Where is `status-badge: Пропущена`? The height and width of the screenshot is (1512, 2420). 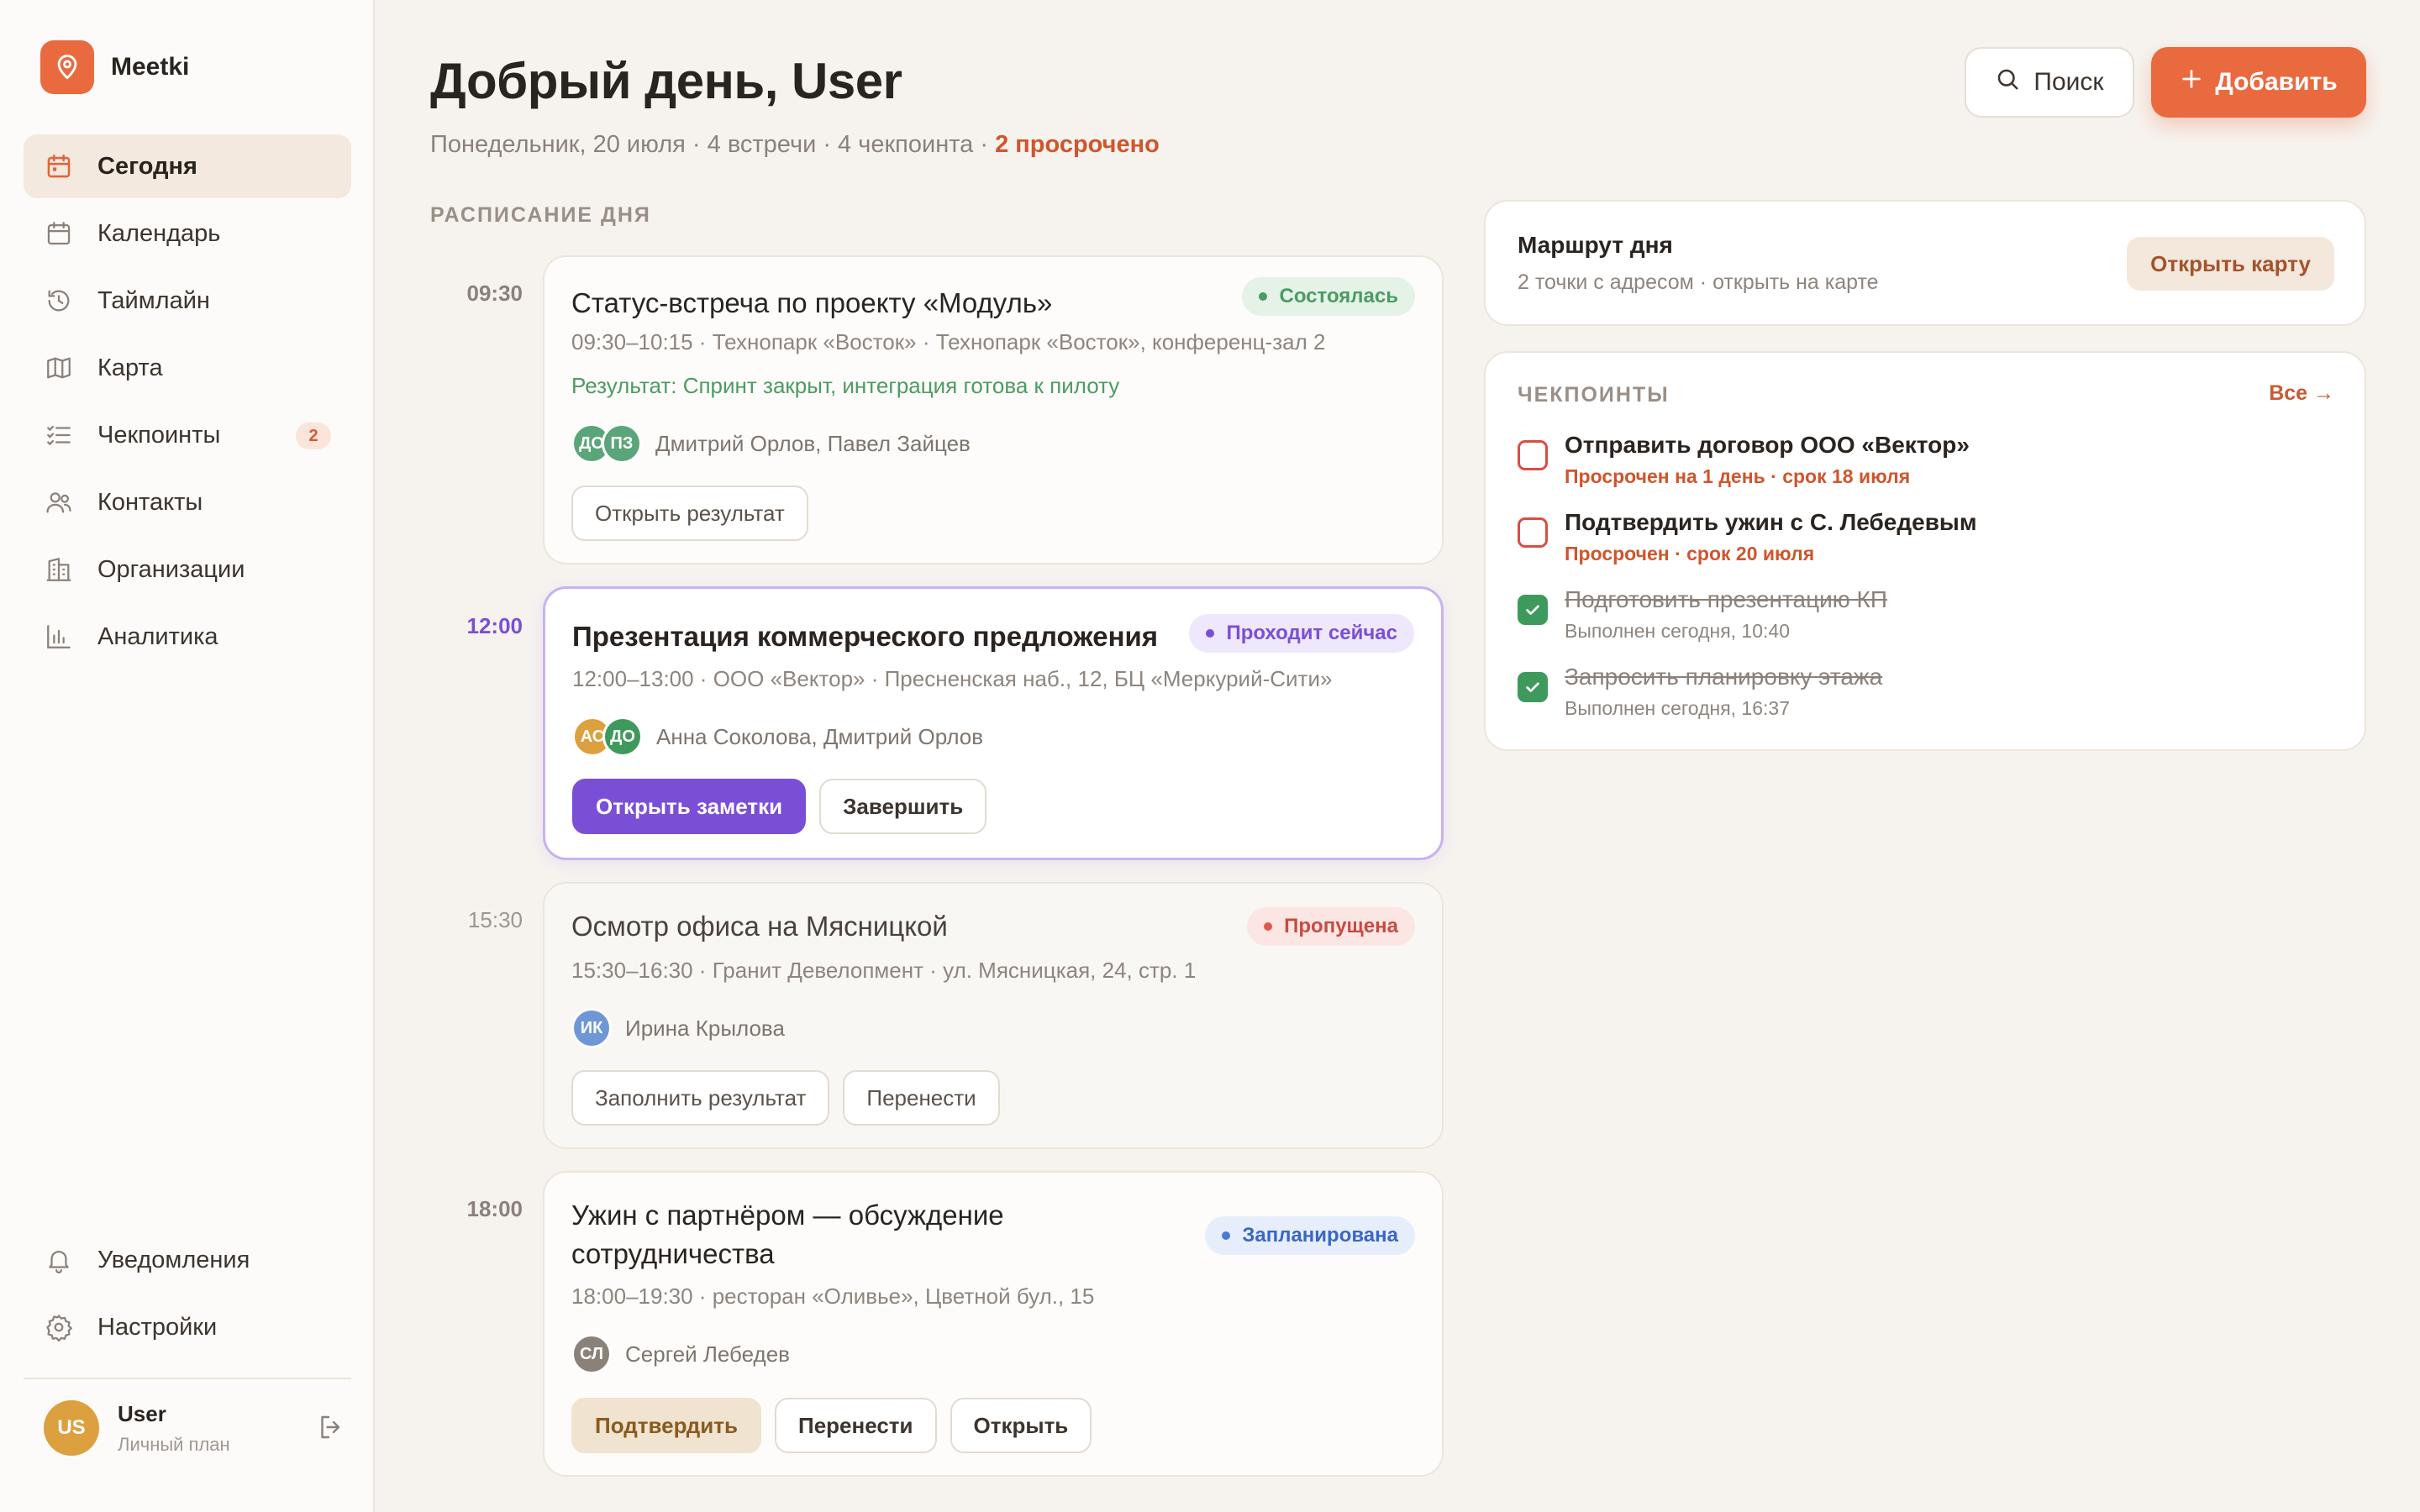 status-badge: Пропущена is located at coordinates (1331, 926).